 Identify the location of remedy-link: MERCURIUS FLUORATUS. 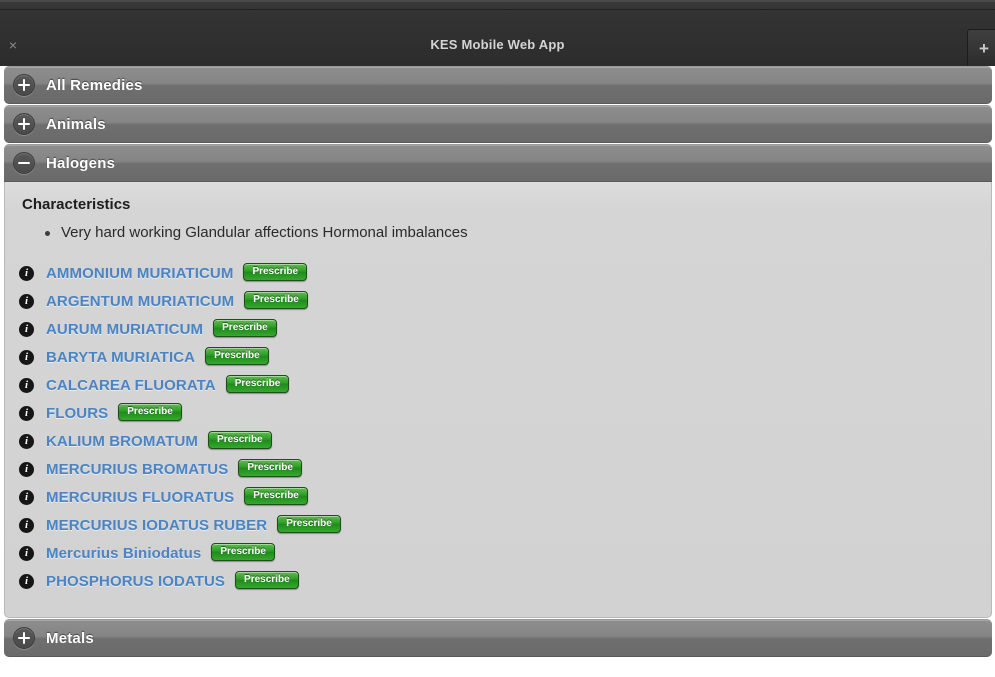
(140, 497).